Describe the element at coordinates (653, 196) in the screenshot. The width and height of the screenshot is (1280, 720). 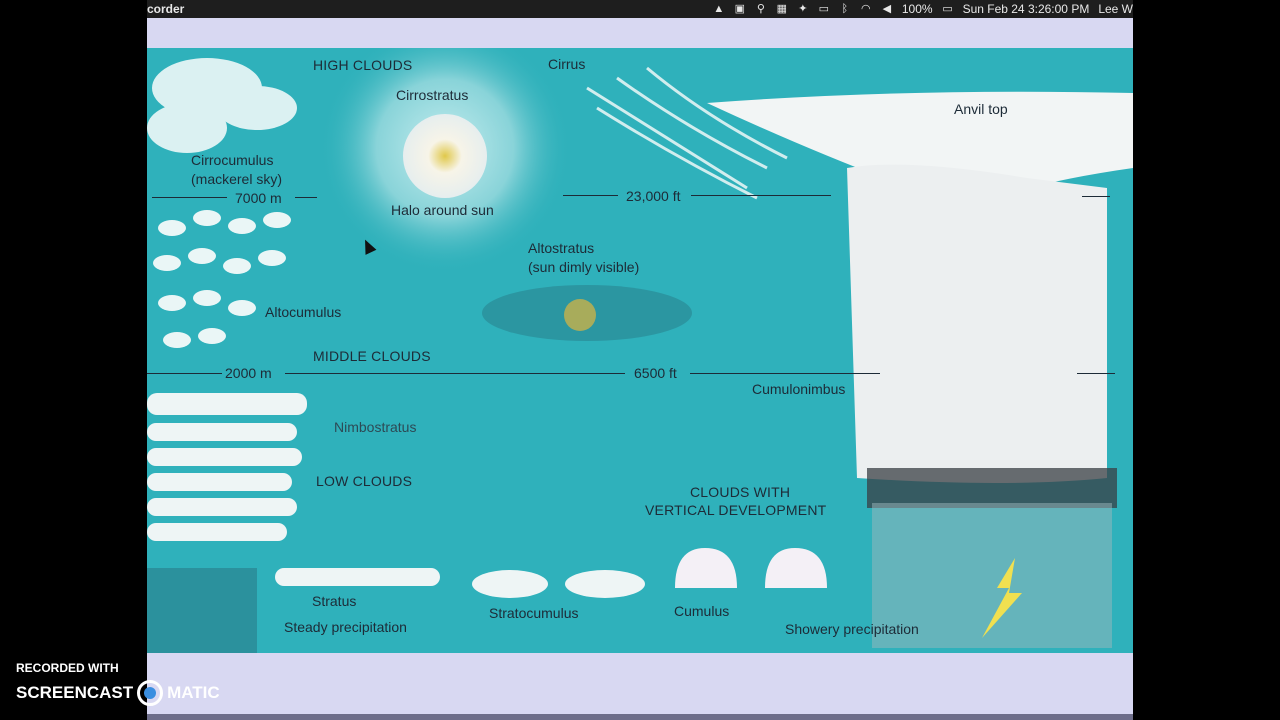
I see `altitude-23000ft: 23,000 ft` at that location.